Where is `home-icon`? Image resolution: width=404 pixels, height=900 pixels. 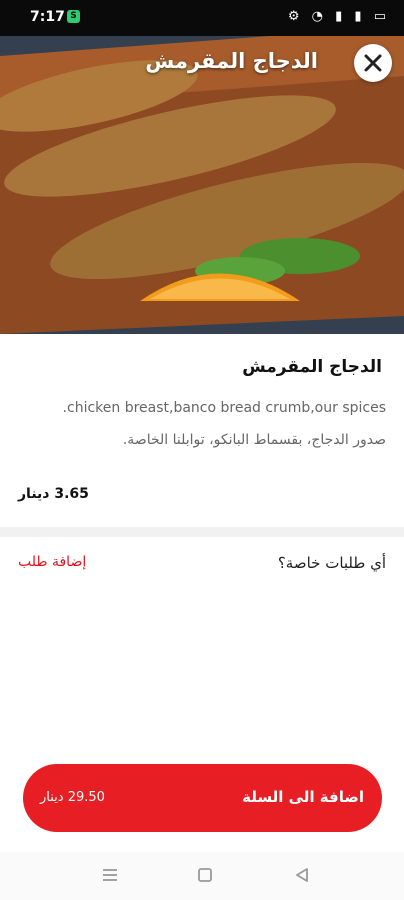
home-icon is located at coordinates (205, 875).